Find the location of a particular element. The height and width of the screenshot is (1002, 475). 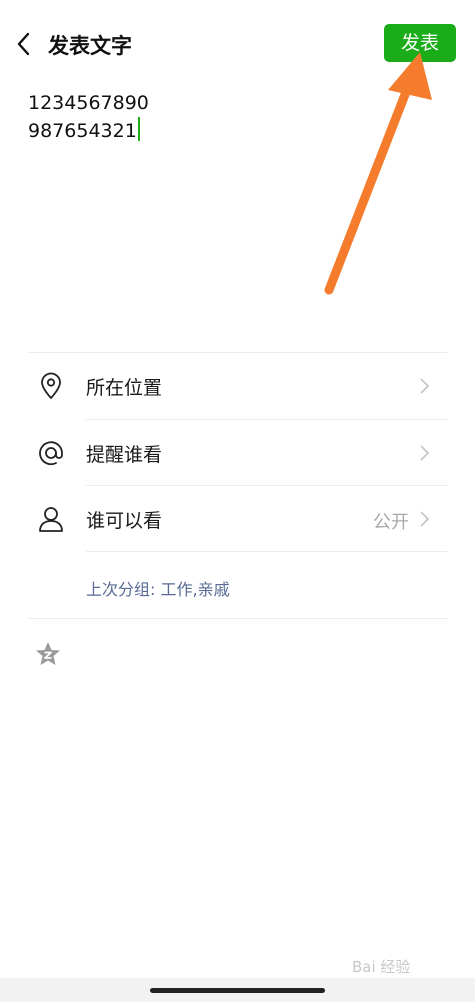

at-mention-icon is located at coordinates (51, 453).